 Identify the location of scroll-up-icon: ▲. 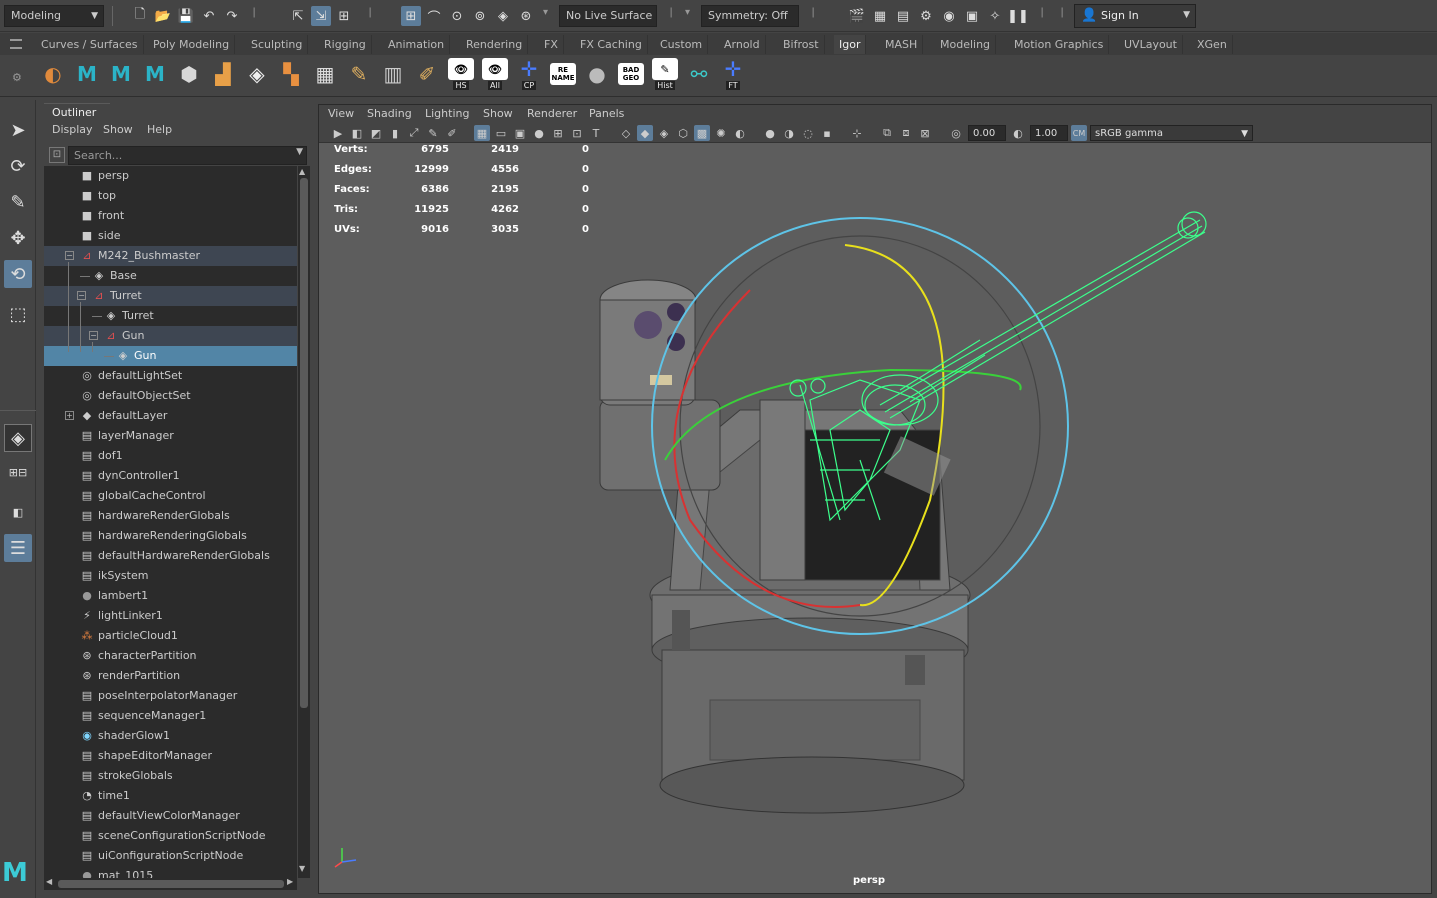
(302, 171).